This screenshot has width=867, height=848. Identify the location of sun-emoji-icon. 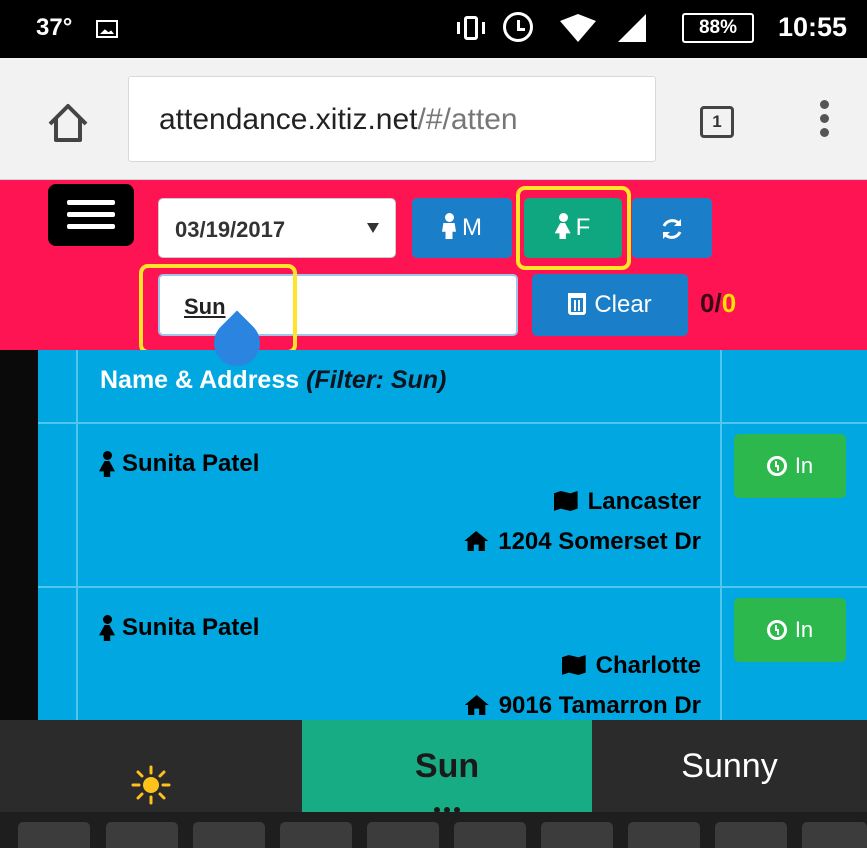
(151, 776).